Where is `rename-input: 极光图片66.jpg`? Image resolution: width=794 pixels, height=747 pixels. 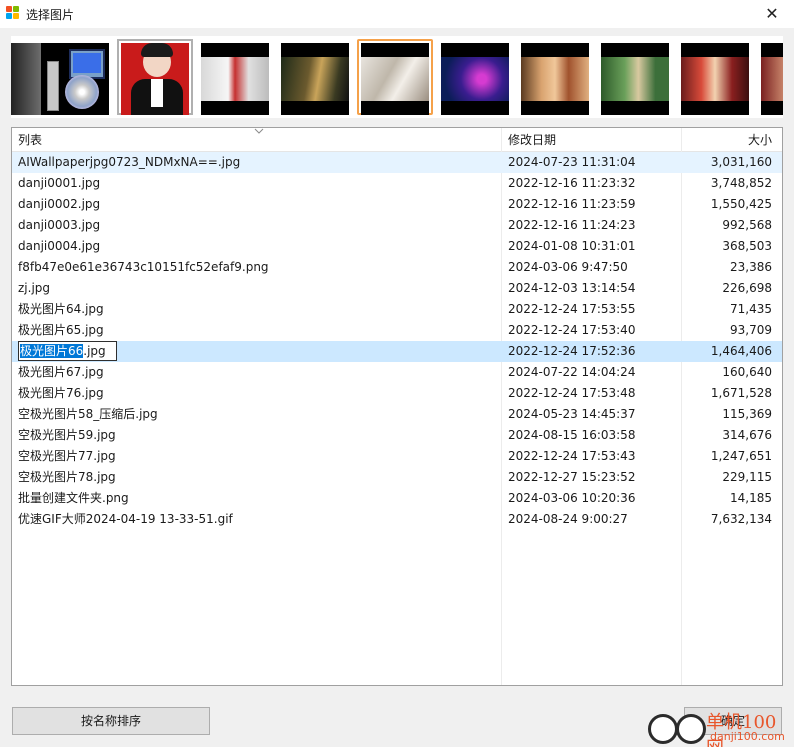
rename-input: 极光图片66.jpg is located at coordinates (67, 351).